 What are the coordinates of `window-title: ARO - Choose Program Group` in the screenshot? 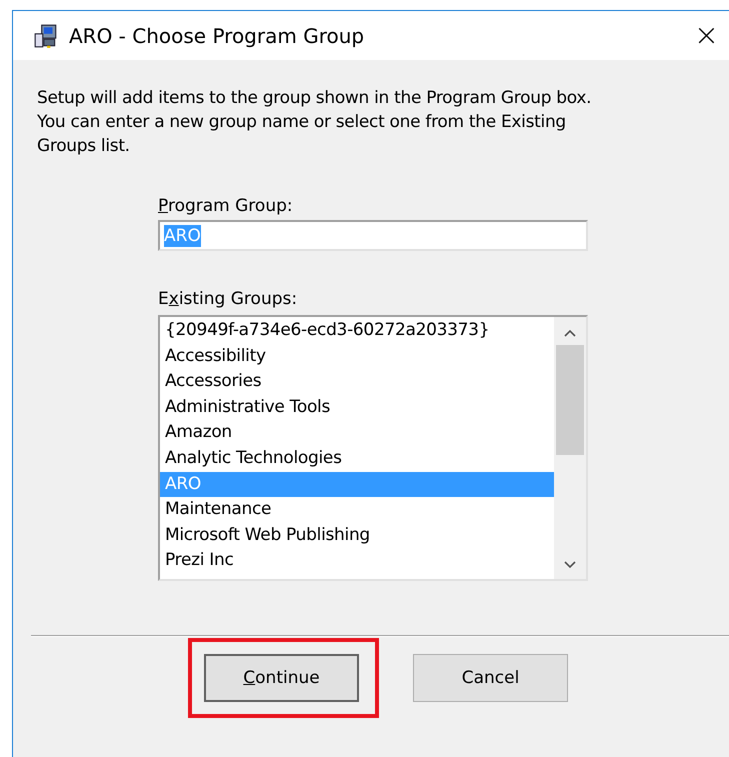 It's located at (216, 36).